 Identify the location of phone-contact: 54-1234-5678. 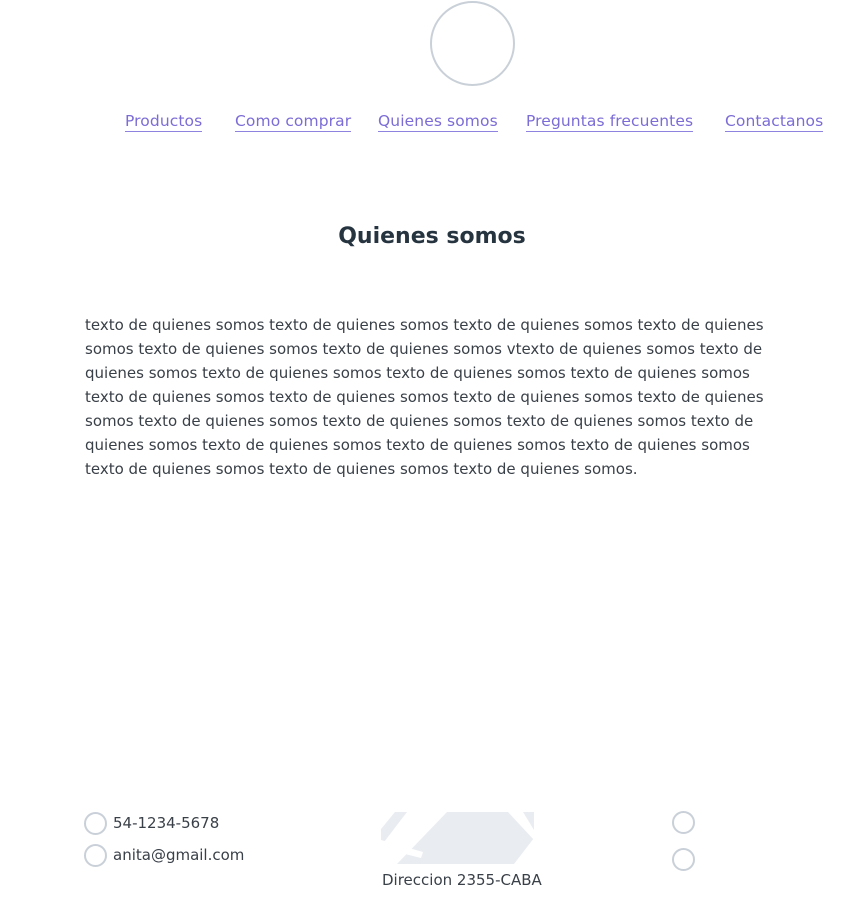
(151, 823).